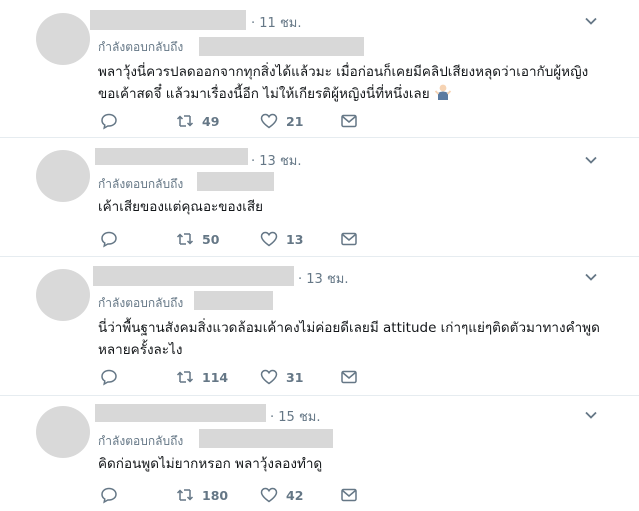 The height and width of the screenshot is (511, 639). What do you see at coordinates (140, 350) in the screenshot?
I see `tweet-text-line: หลายครั้งละไง` at bounding box center [140, 350].